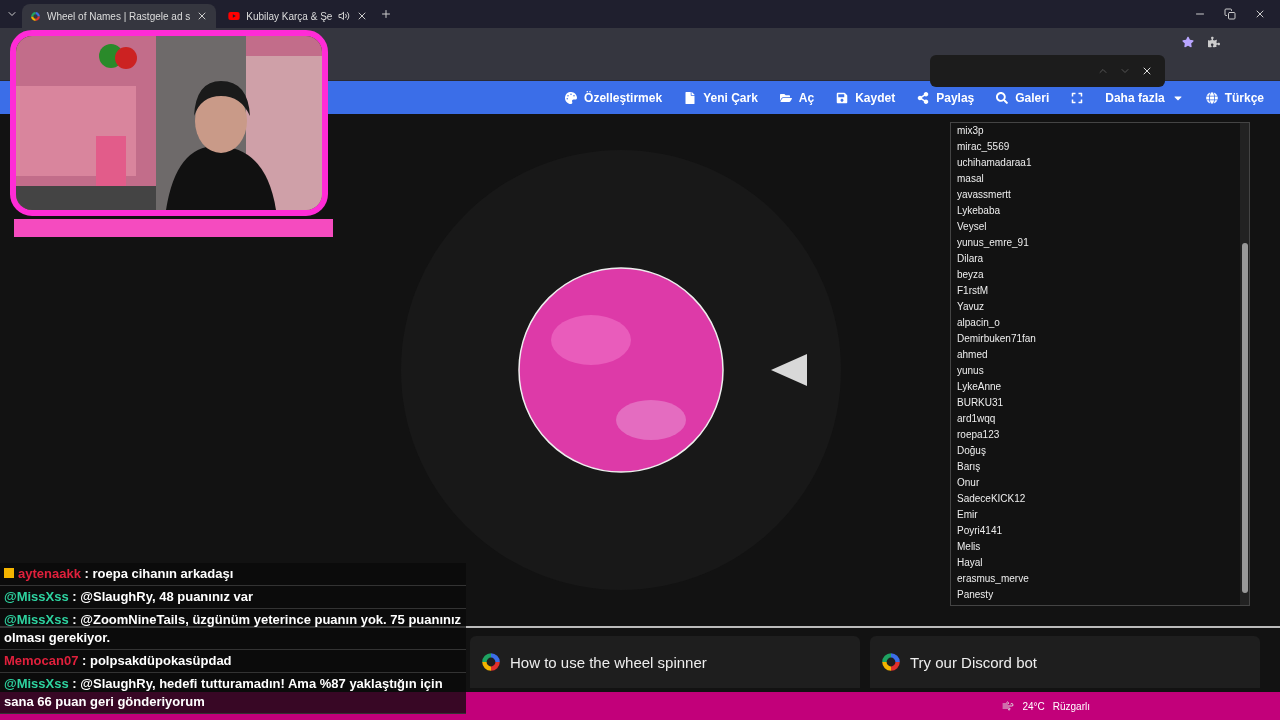 This screenshot has width=1280, height=720. Describe the element at coordinates (1033, 706) in the screenshot. I see `temperature: 24°C` at that location.